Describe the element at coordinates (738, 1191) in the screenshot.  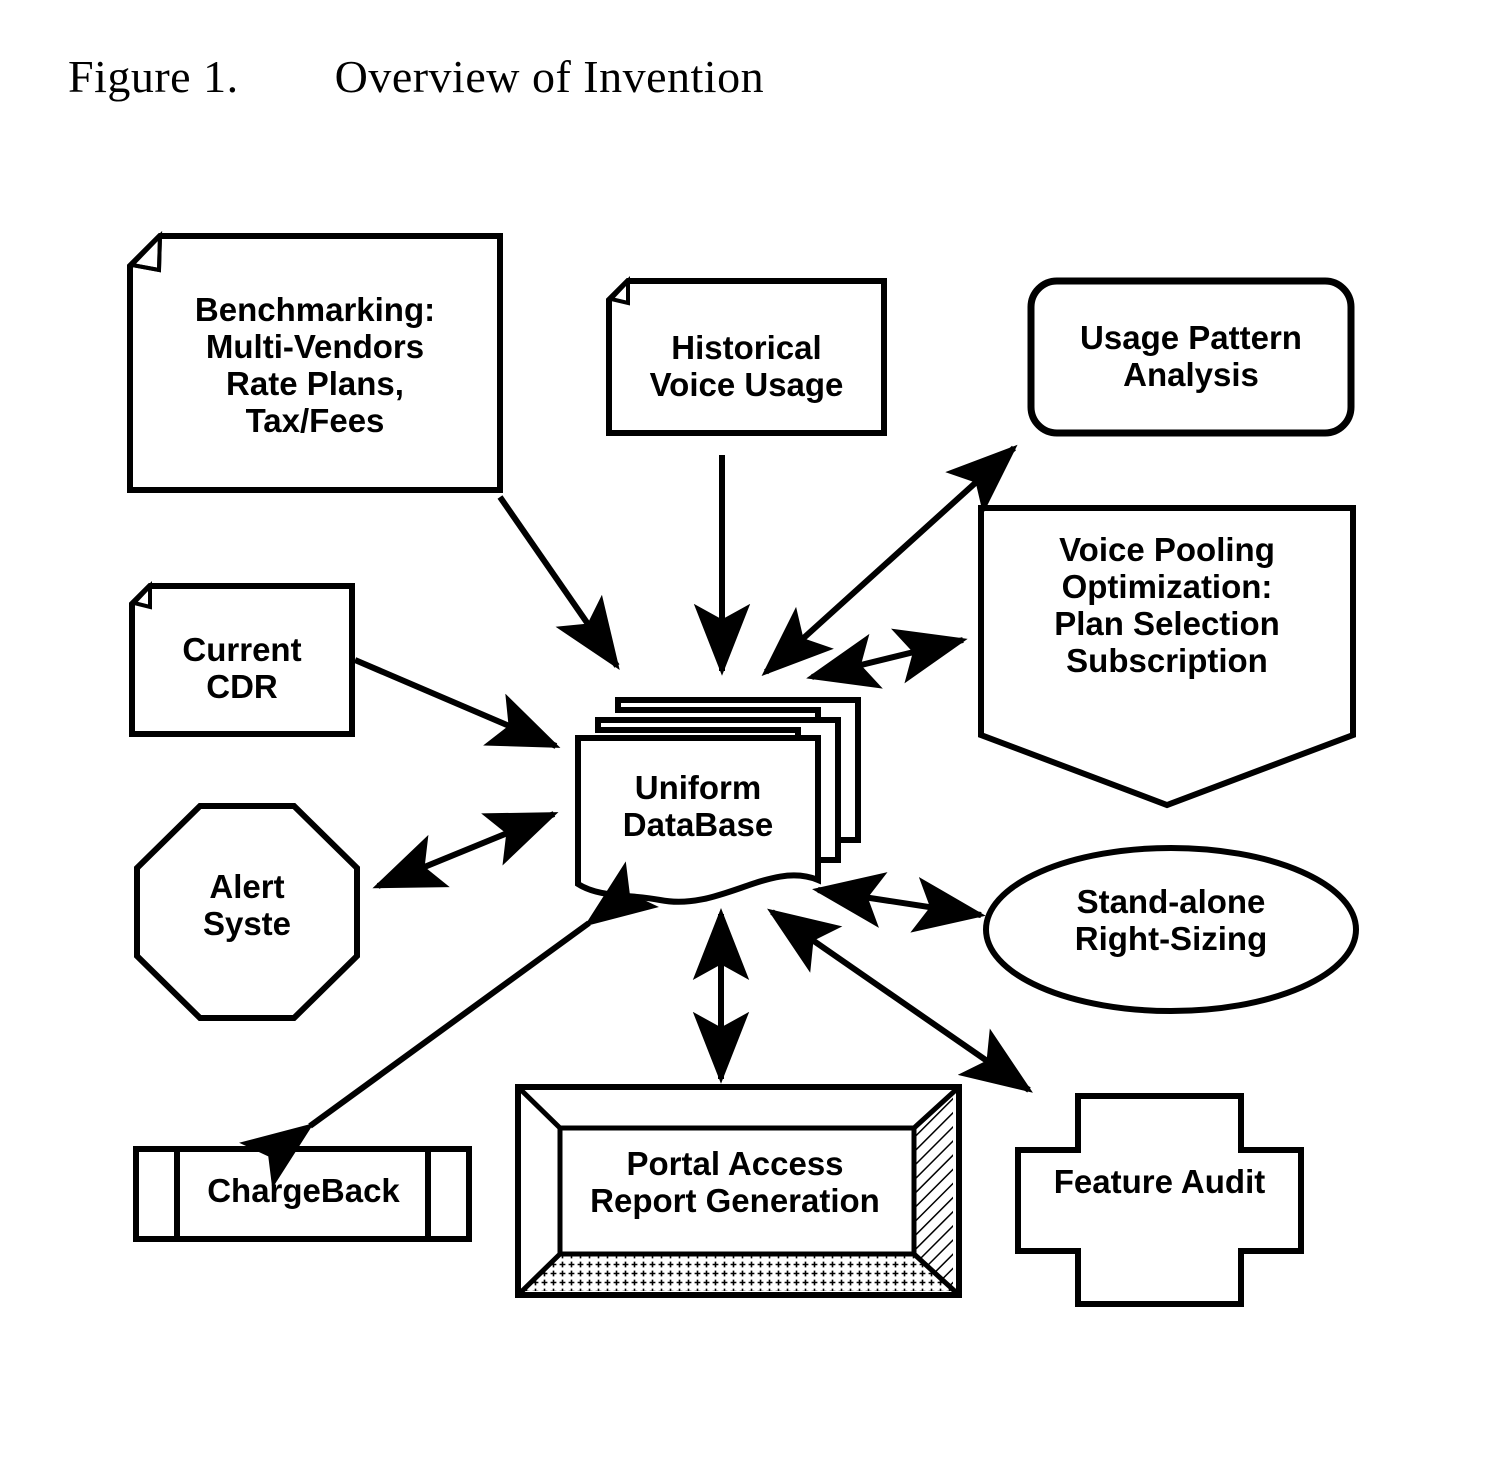
I see `node-portal-access` at that location.